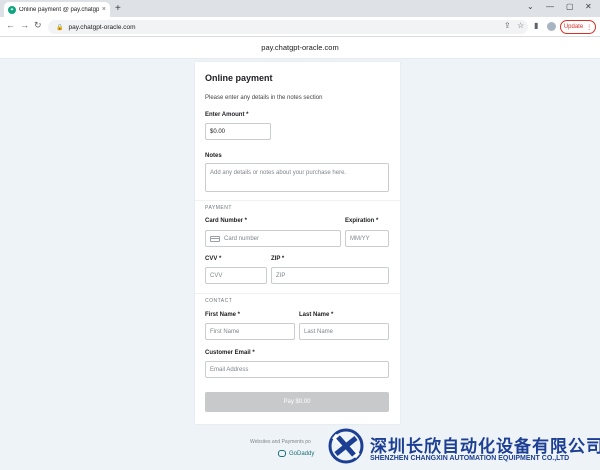 Image resolution: width=600 pixels, height=470 pixels. What do you see at coordinates (223, 315) in the screenshot?
I see `first-name-label: First Name *` at bounding box center [223, 315].